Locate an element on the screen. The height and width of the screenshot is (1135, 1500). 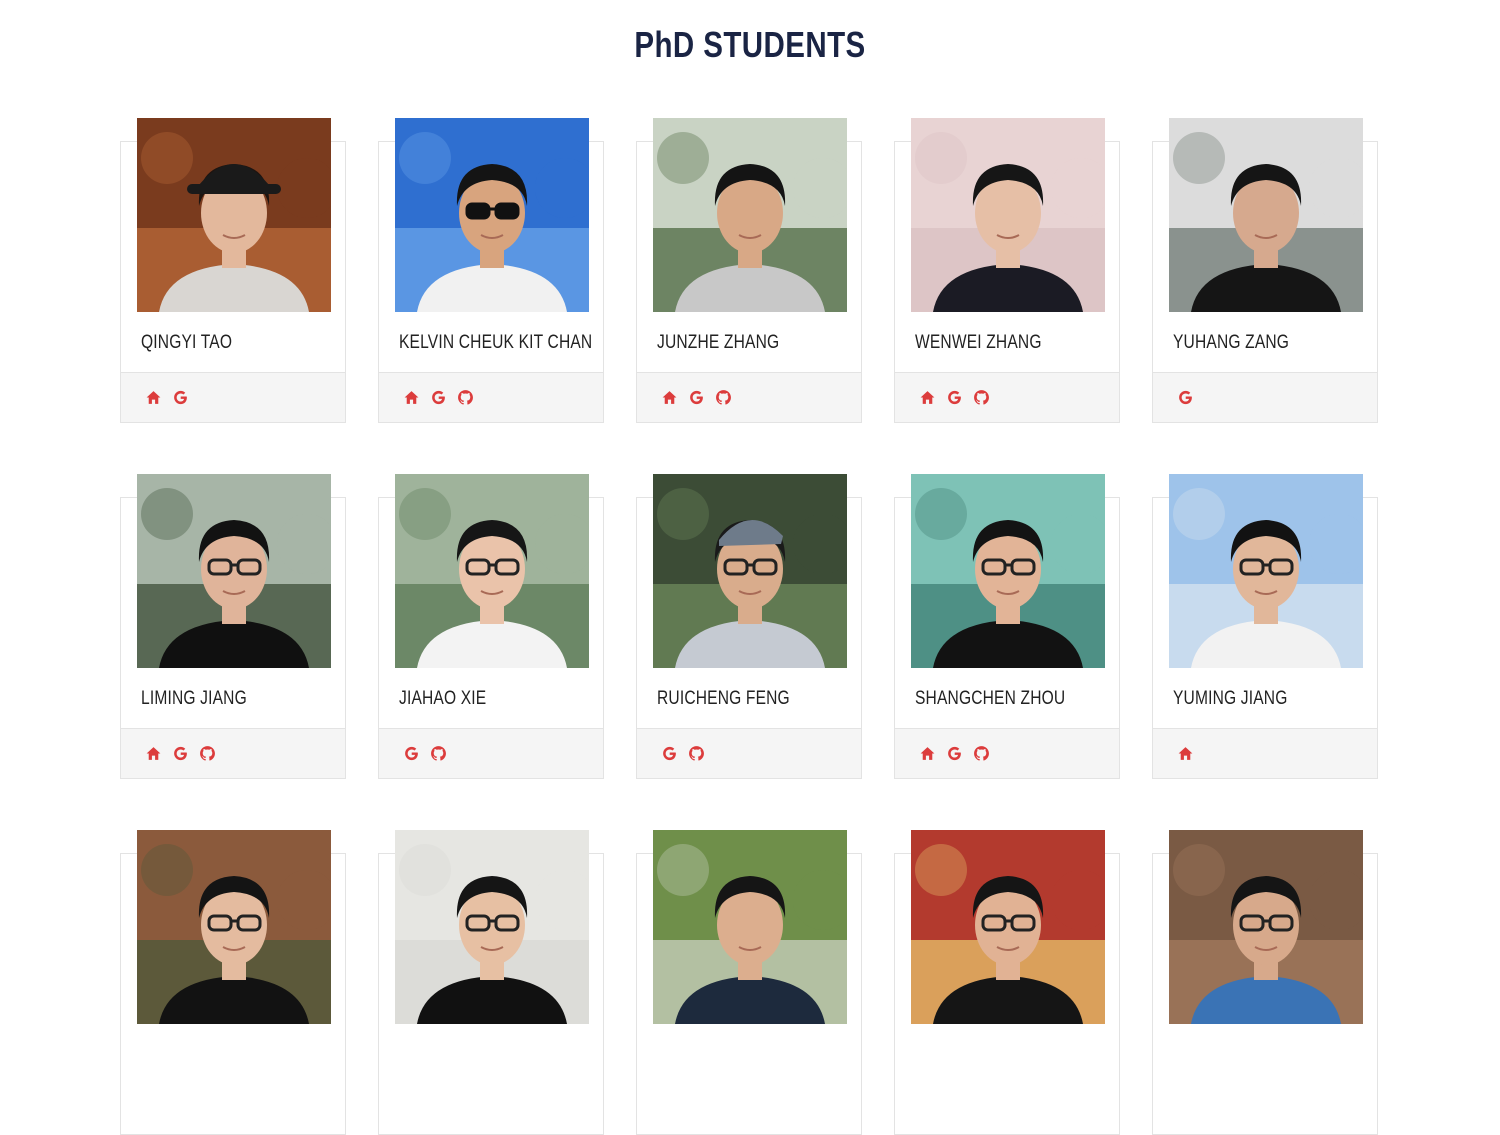
student-card: JIAHAO XIE is located at coordinates (491, 626).